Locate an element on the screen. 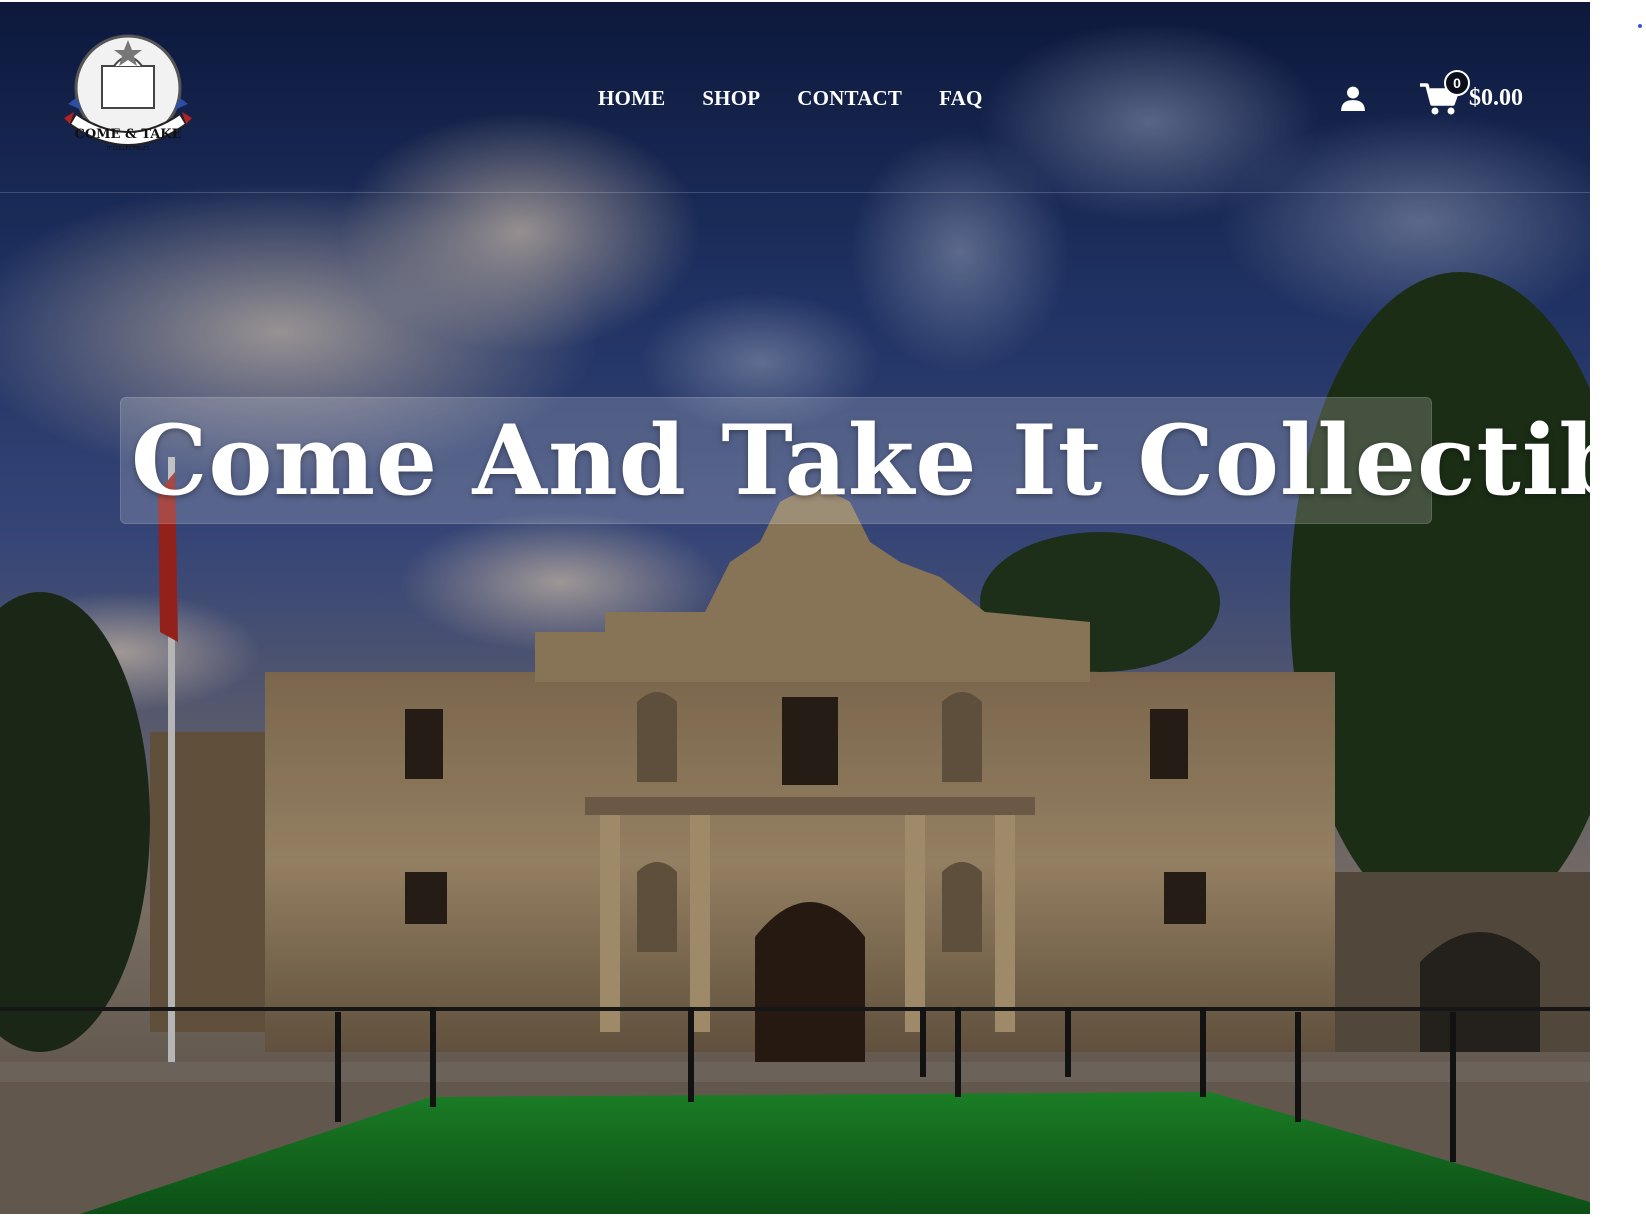 Image resolution: width=1646 pixels, height=1217 pixels. main-nav: HOME SHOP CONTACT FAQ is located at coordinates (809, 98).